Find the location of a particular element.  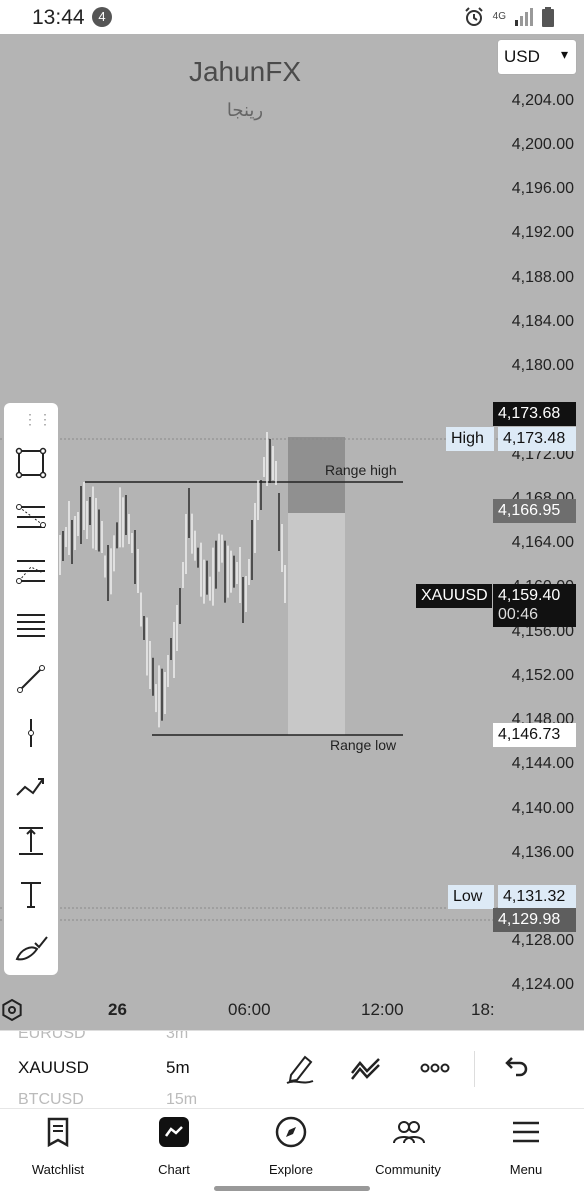

top-price-badge: 4,173.68 is located at coordinates (534, 414).